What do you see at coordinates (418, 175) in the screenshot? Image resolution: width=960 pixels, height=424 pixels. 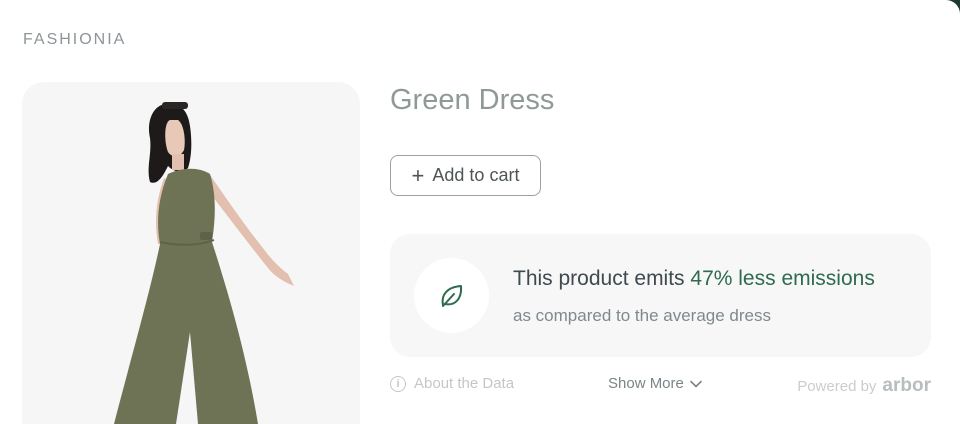 I see `plus-icon: +` at bounding box center [418, 175].